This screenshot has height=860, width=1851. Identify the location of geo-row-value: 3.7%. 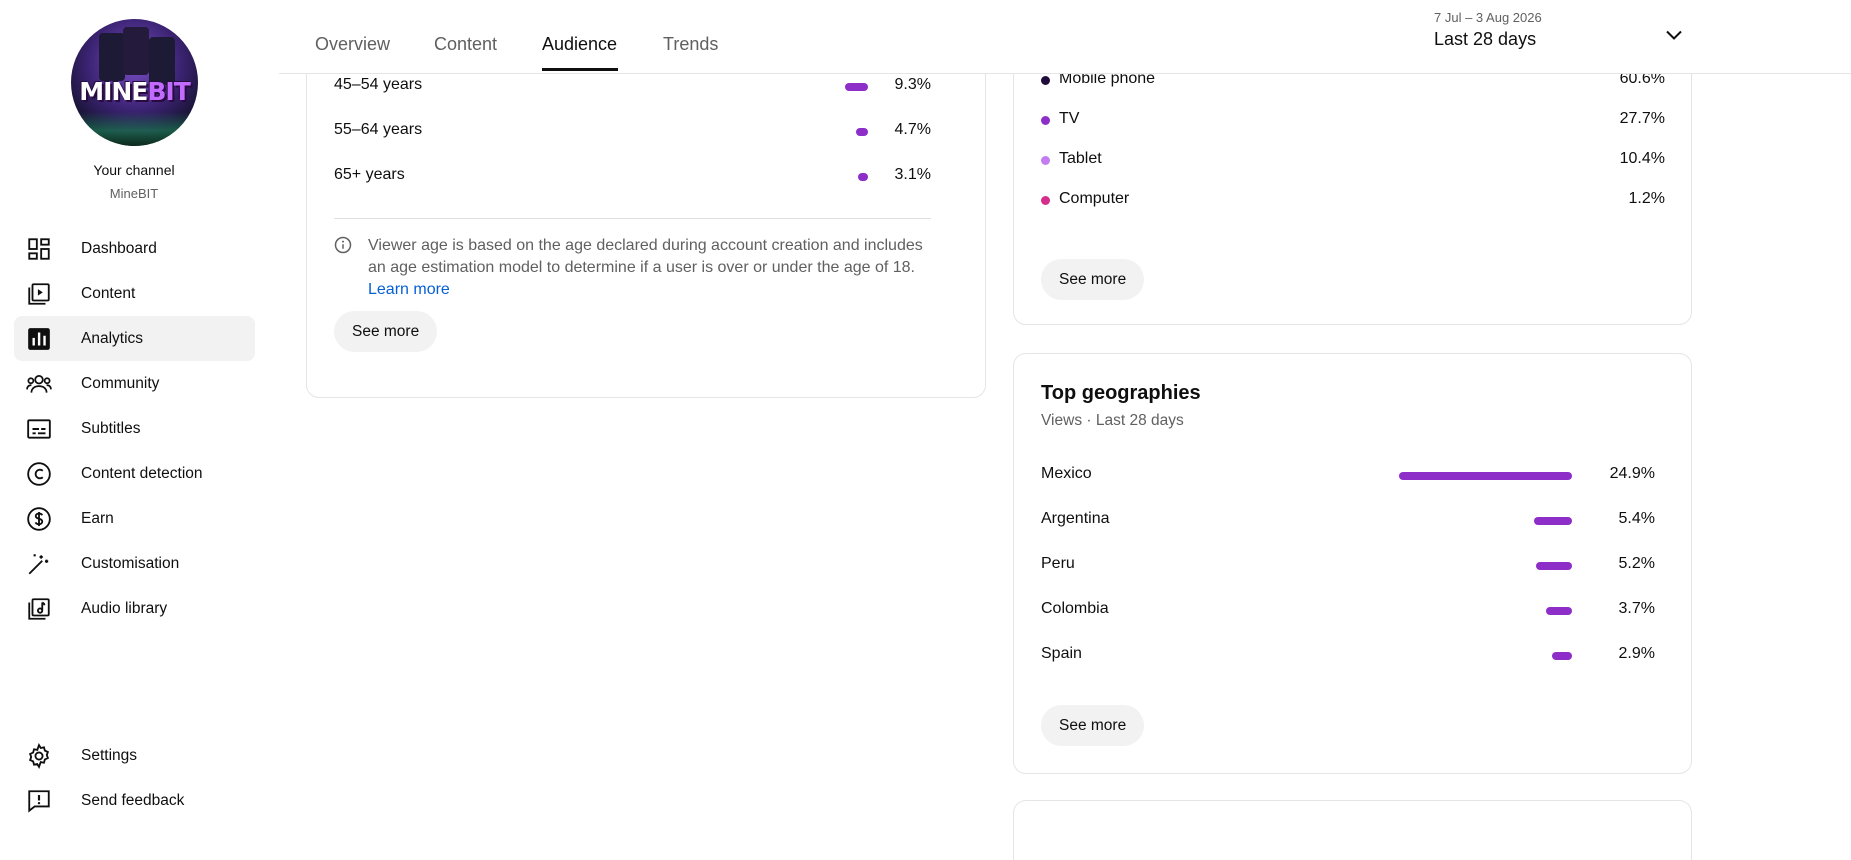
(1636, 608).